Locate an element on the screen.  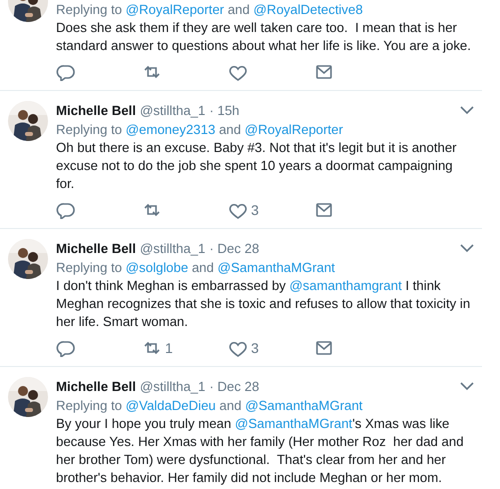
tweet-text: I don't think Meghan is embarrassed by @samanthamgrant I think Meghan recognizes that she is toxic and refuses to allow that toxicity in her life. Smart woman. is located at coordinates (264, 304).